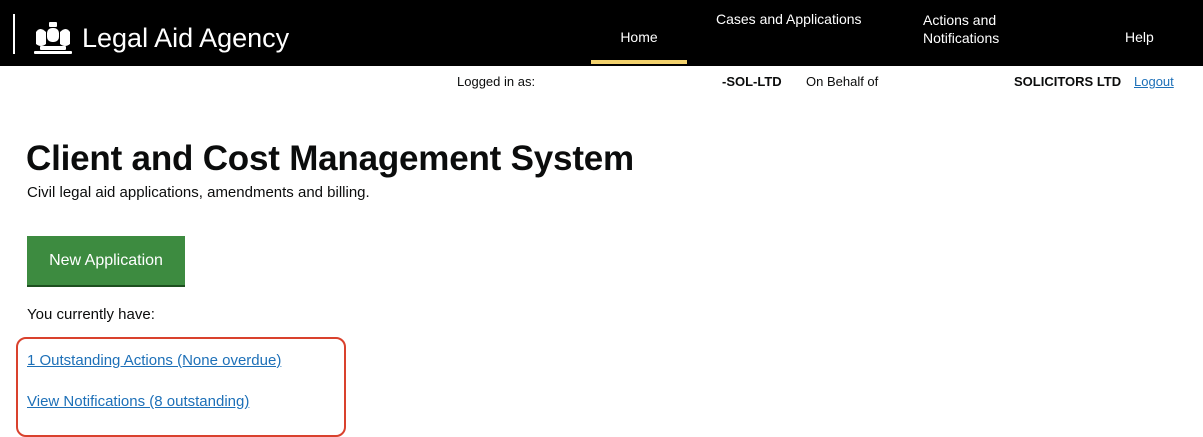 Image resolution: width=1203 pixels, height=437 pixels. What do you see at coordinates (154, 360) in the screenshot?
I see `outstanding-actions-link: 1 Outstanding Actions (None overdue)` at bounding box center [154, 360].